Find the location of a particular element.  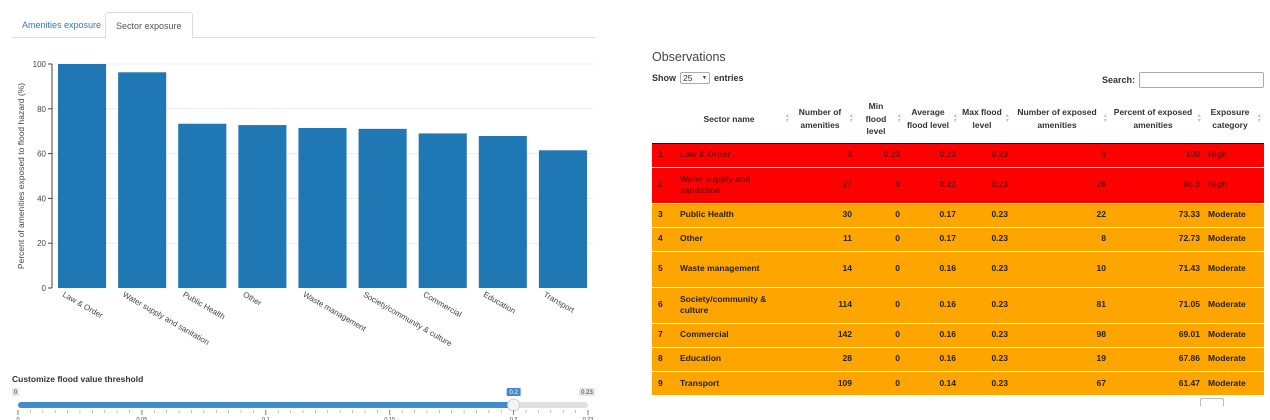

slider-max-label: 0.23 is located at coordinates (587, 393).